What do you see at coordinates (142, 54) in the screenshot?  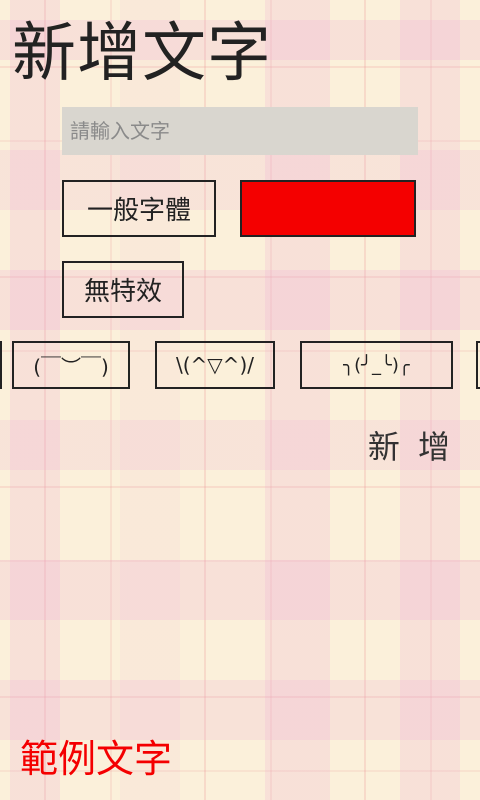 I see `page-title: 新增文字` at bounding box center [142, 54].